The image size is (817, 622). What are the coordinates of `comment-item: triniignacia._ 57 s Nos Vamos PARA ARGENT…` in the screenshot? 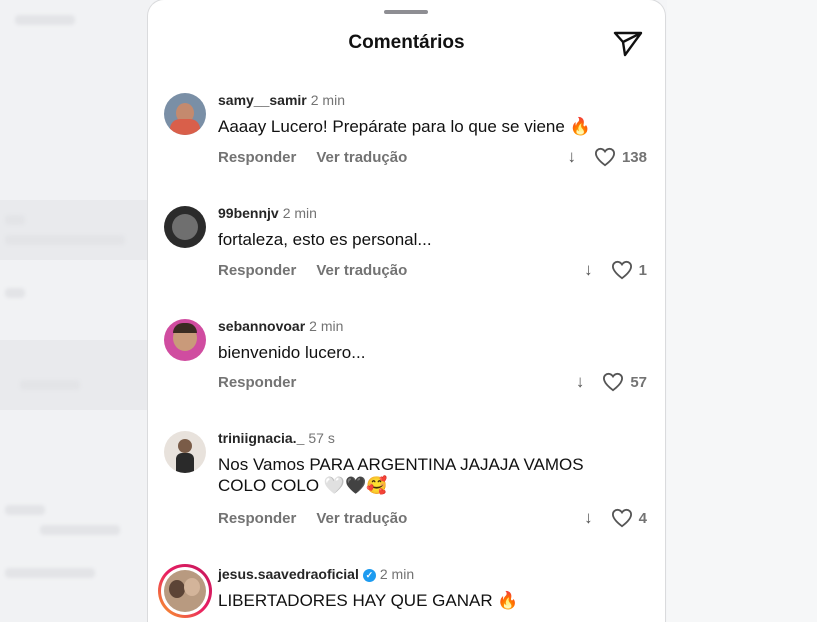 It's located at (406, 486).